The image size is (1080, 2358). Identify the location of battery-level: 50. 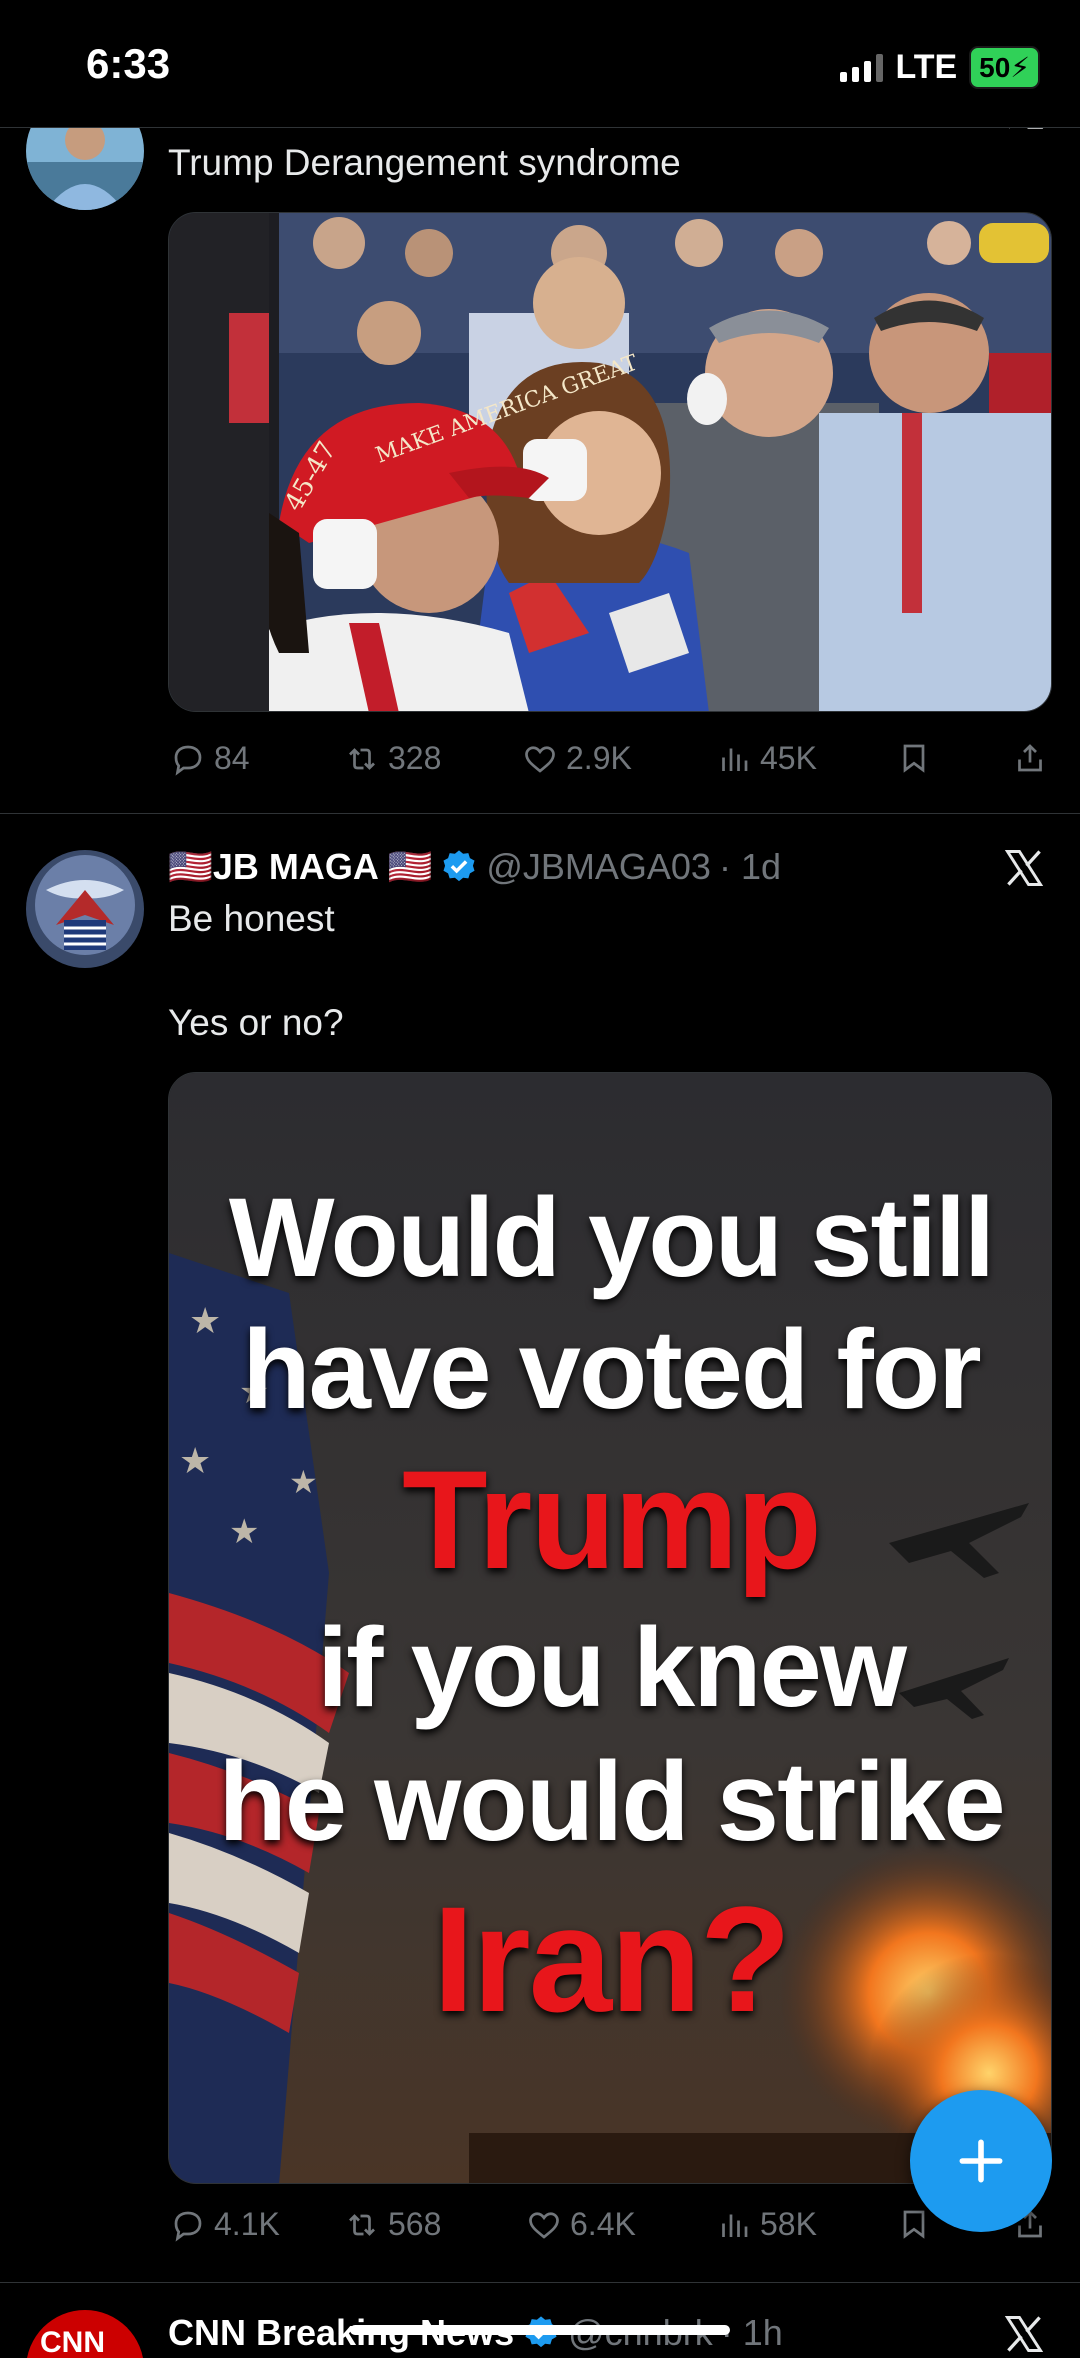
(995, 67).